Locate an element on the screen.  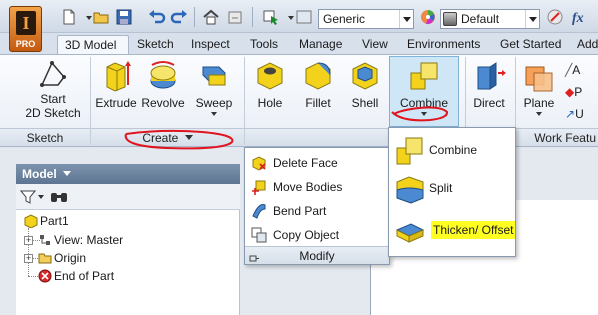
tree-item-label: End of Part is located at coordinates (84, 276).